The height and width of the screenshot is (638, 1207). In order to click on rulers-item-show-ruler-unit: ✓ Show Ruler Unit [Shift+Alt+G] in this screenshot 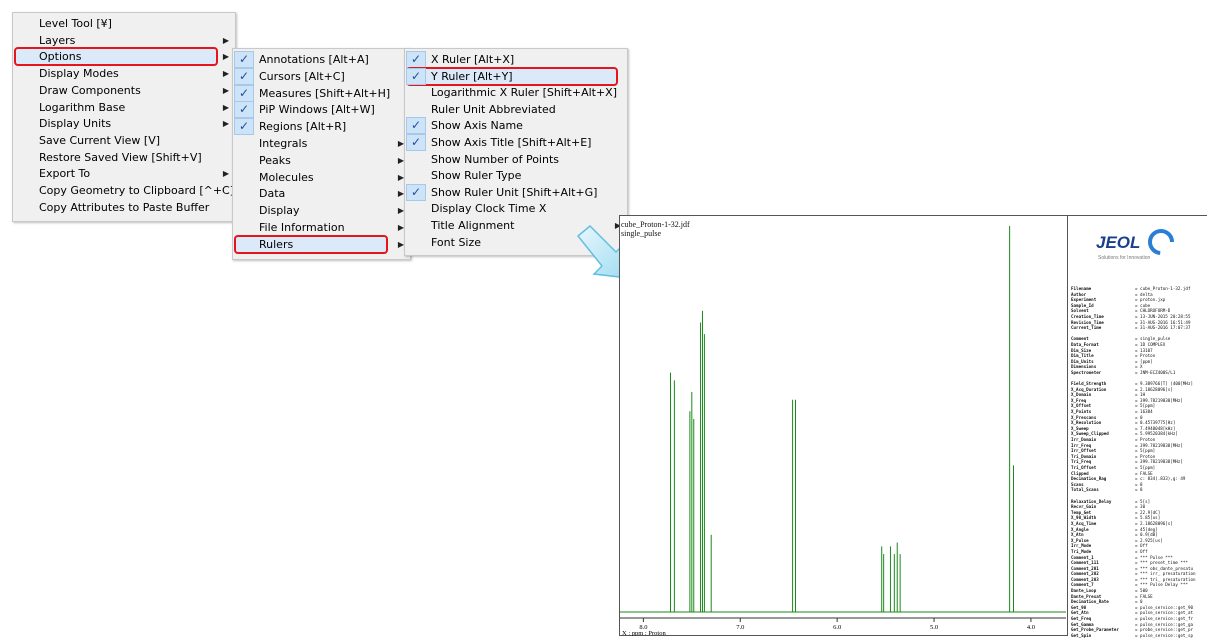, I will do `click(516, 192)`.